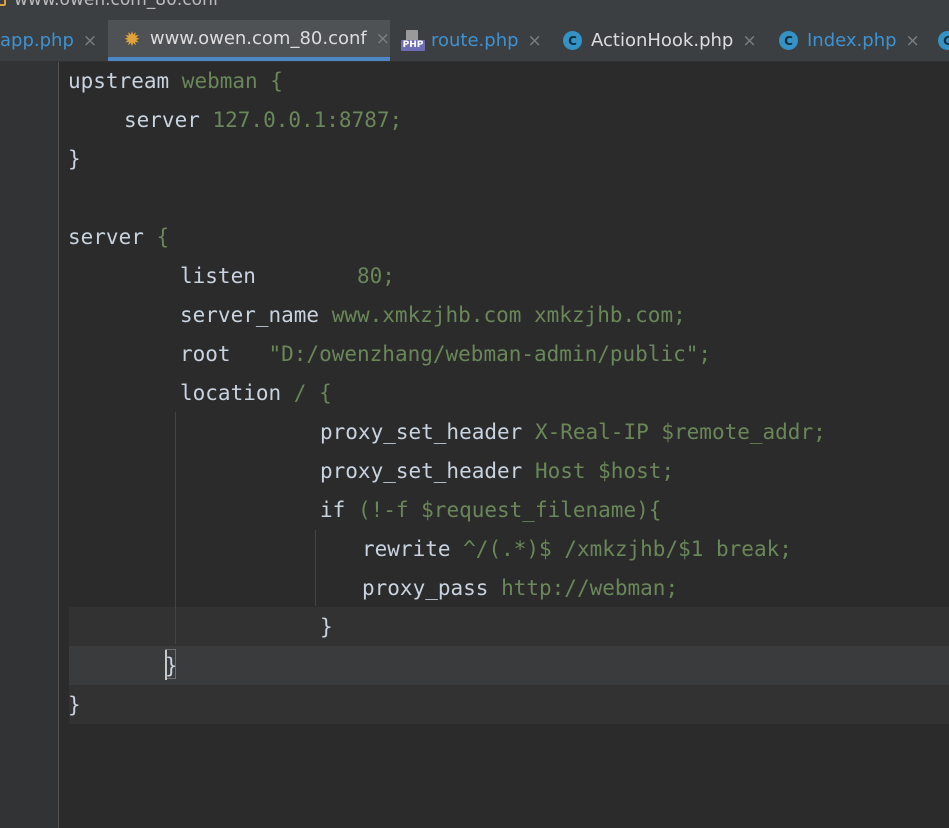 Image resolution: width=949 pixels, height=828 pixels. Describe the element at coordinates (3, 3) in the screenshot. I see `window-icon` at that location.